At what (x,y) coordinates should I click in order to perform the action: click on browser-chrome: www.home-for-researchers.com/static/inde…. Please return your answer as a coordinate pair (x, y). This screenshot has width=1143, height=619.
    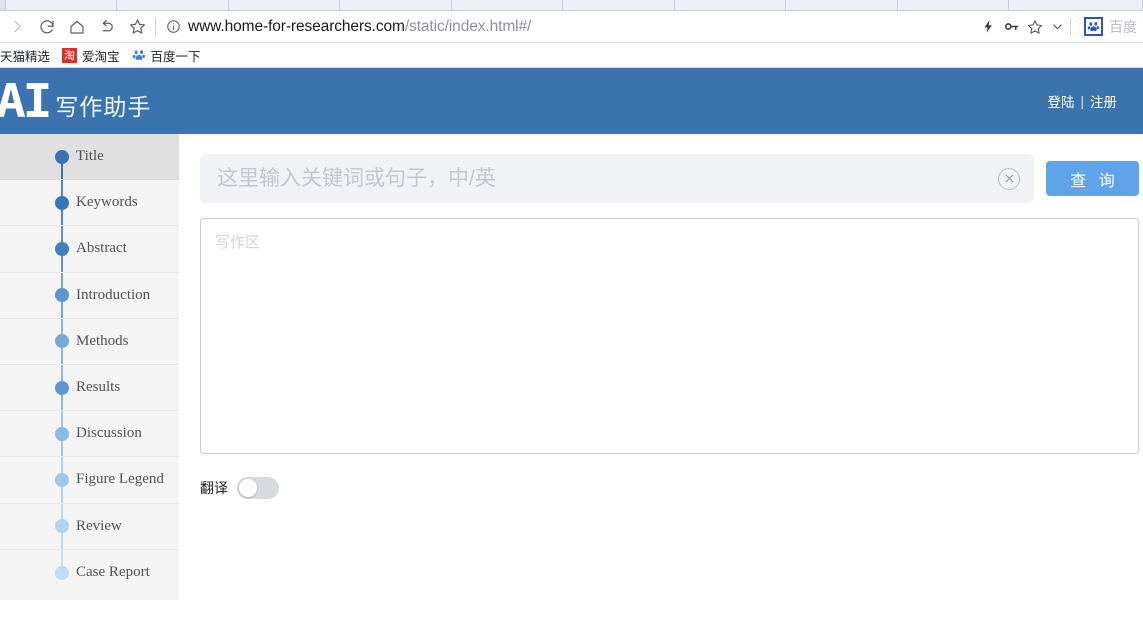
    Looking at the image, I should click on (571, 34).